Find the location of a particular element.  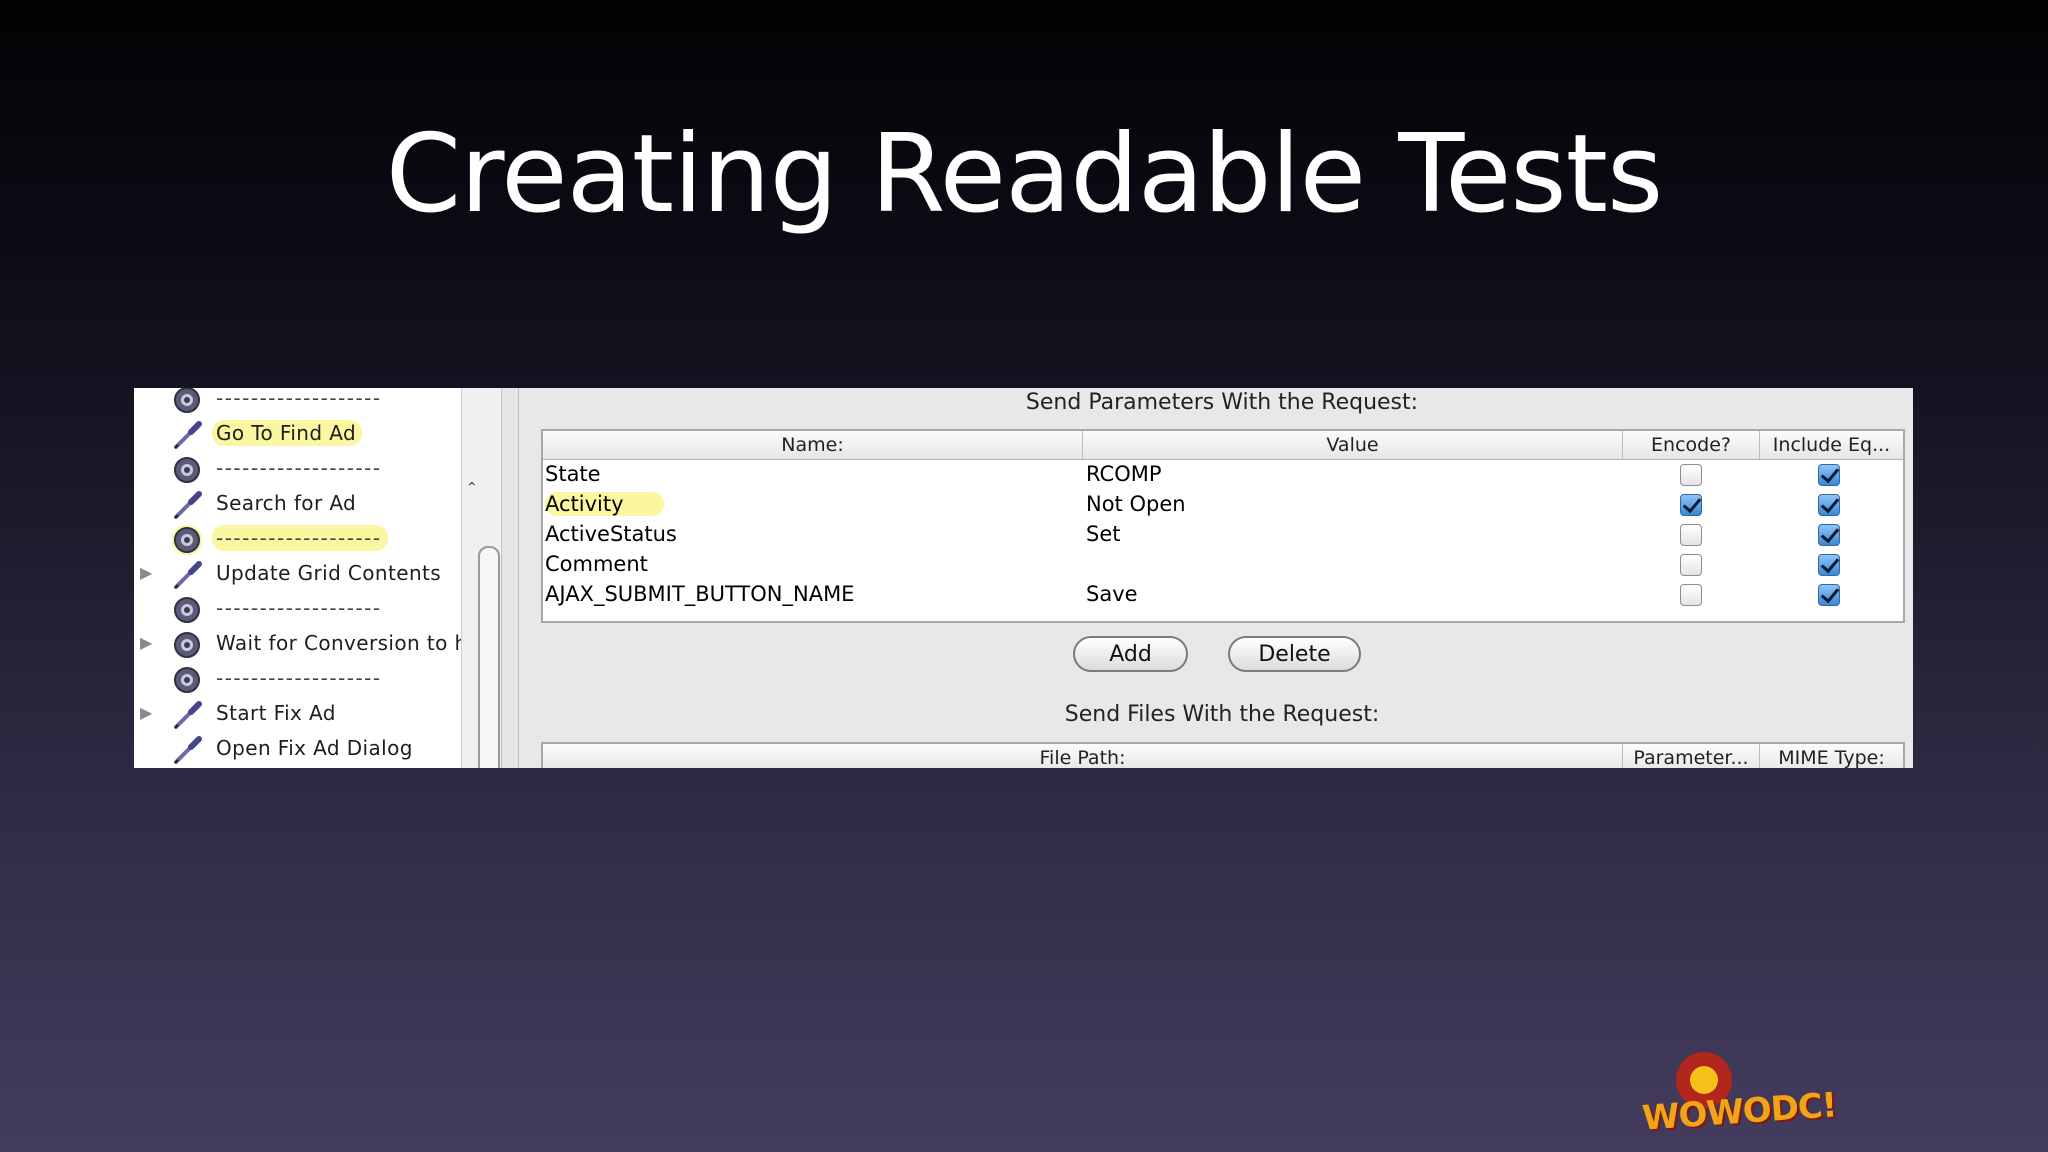

wowodc-logo: WOWODC! is located at coordinates (1738, 1095).